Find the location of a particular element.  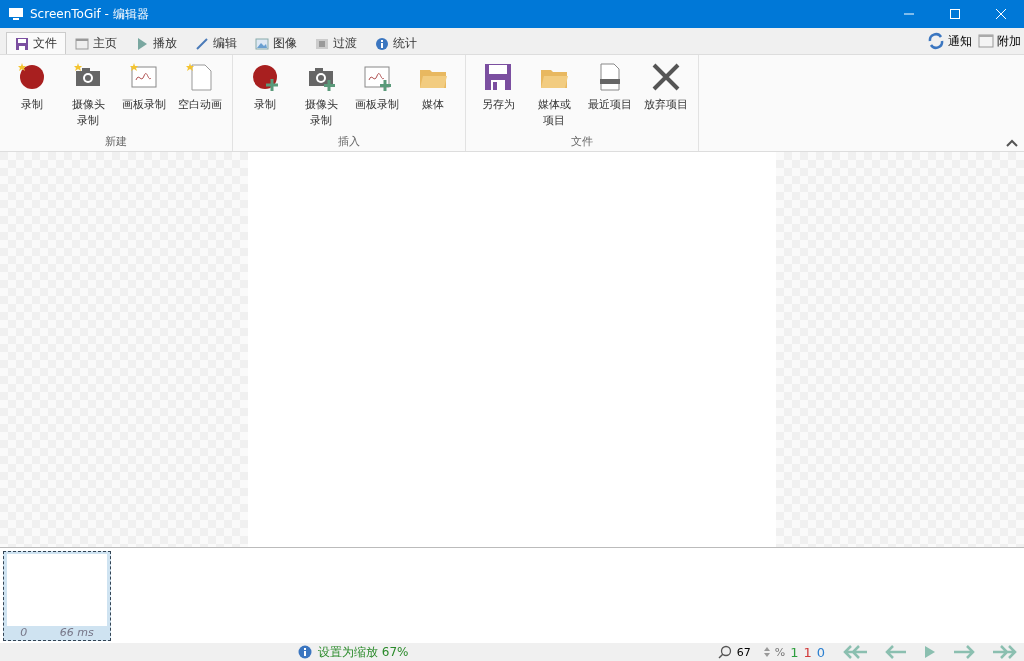

monitor-icon is located at coordinates (16, 14).